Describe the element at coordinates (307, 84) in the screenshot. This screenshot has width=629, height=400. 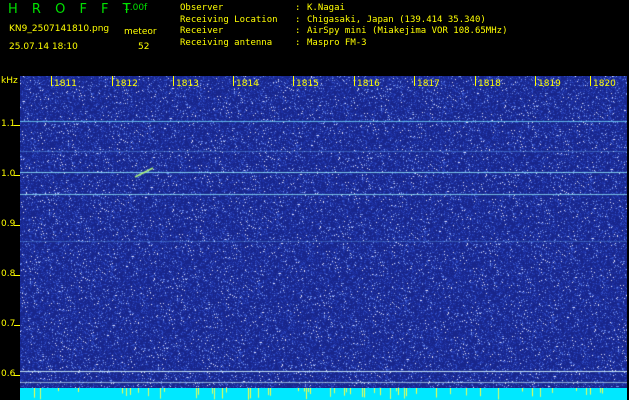
I see `x-tick-label: 1815` at that location.